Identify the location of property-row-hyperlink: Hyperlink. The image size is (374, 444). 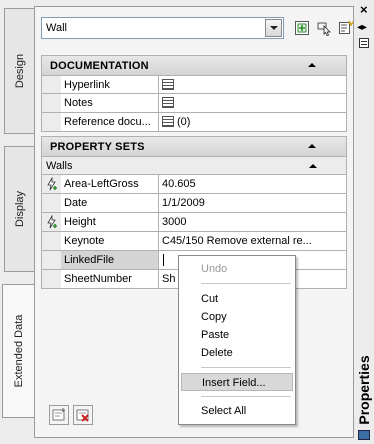
(194, 84).